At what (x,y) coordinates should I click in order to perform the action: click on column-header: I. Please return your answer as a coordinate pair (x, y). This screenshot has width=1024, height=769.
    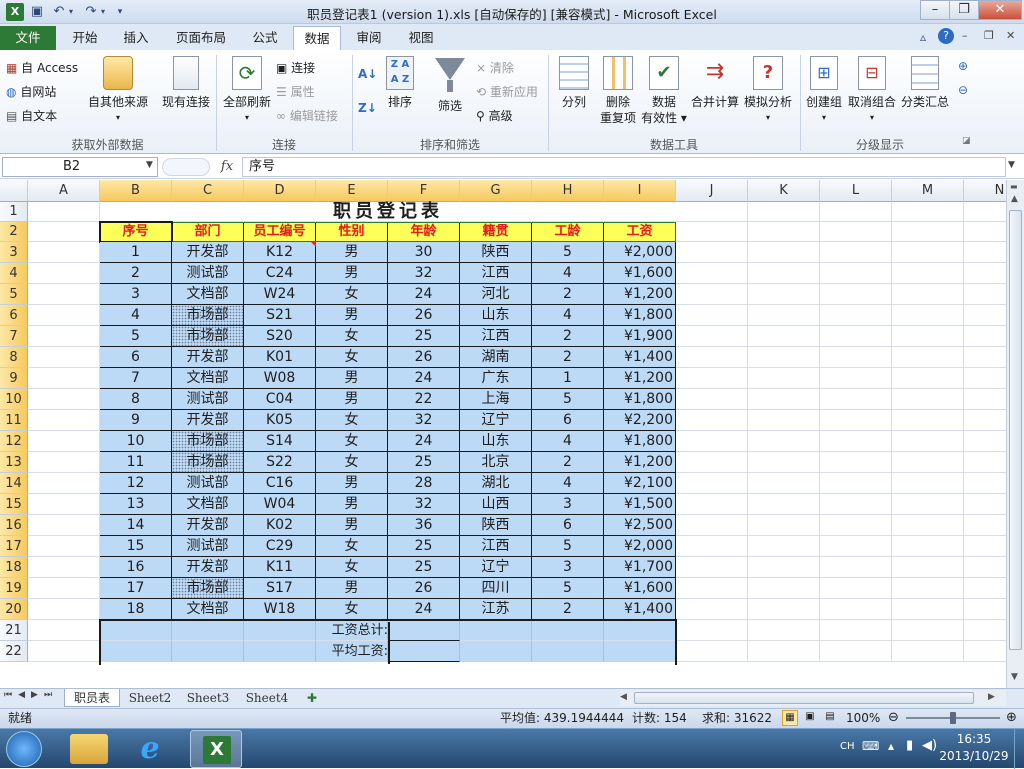
    Looking at the image, I should click on (640, 191).